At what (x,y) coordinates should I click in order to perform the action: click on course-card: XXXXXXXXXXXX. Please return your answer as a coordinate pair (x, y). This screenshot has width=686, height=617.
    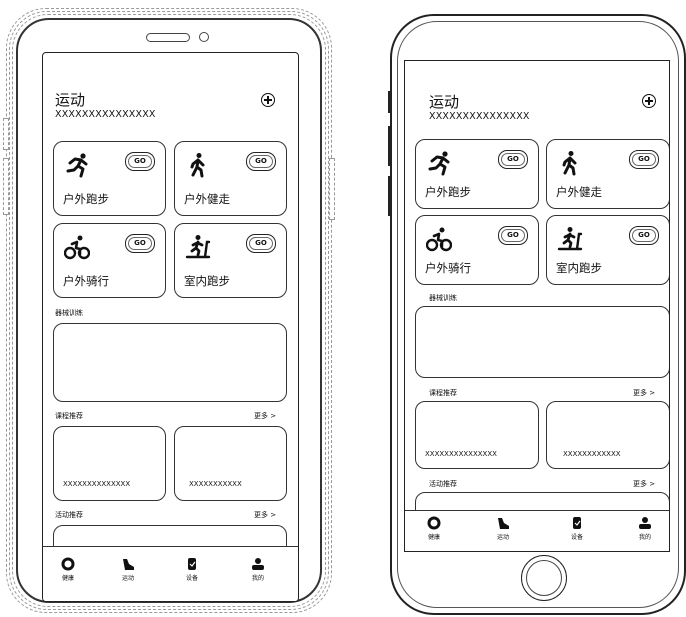
    Looking at the image, I should click on (607, 435).